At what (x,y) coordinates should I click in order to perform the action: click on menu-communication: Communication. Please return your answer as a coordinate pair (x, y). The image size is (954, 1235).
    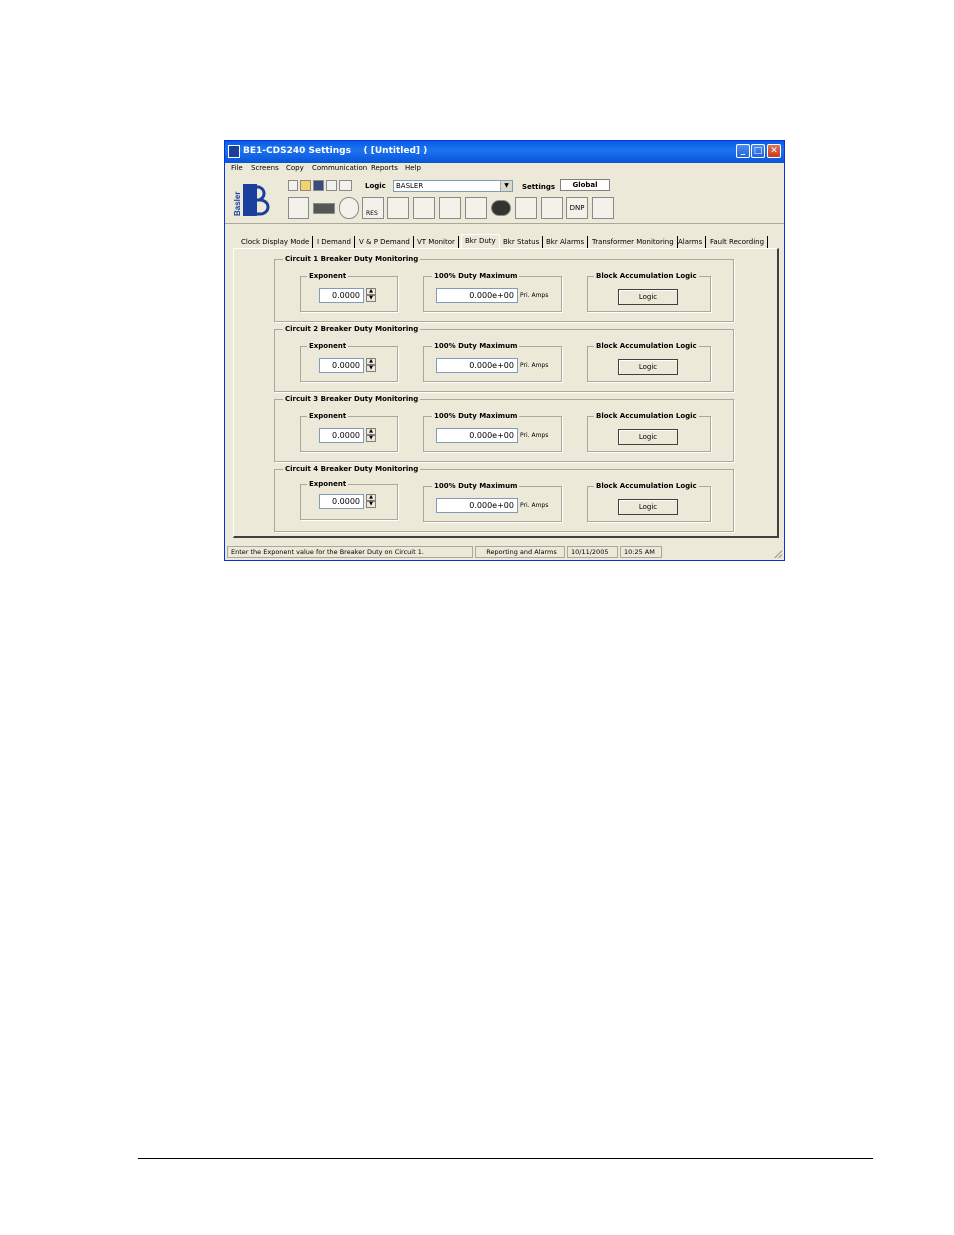
    Looking at the image, I should click on (339, 168).